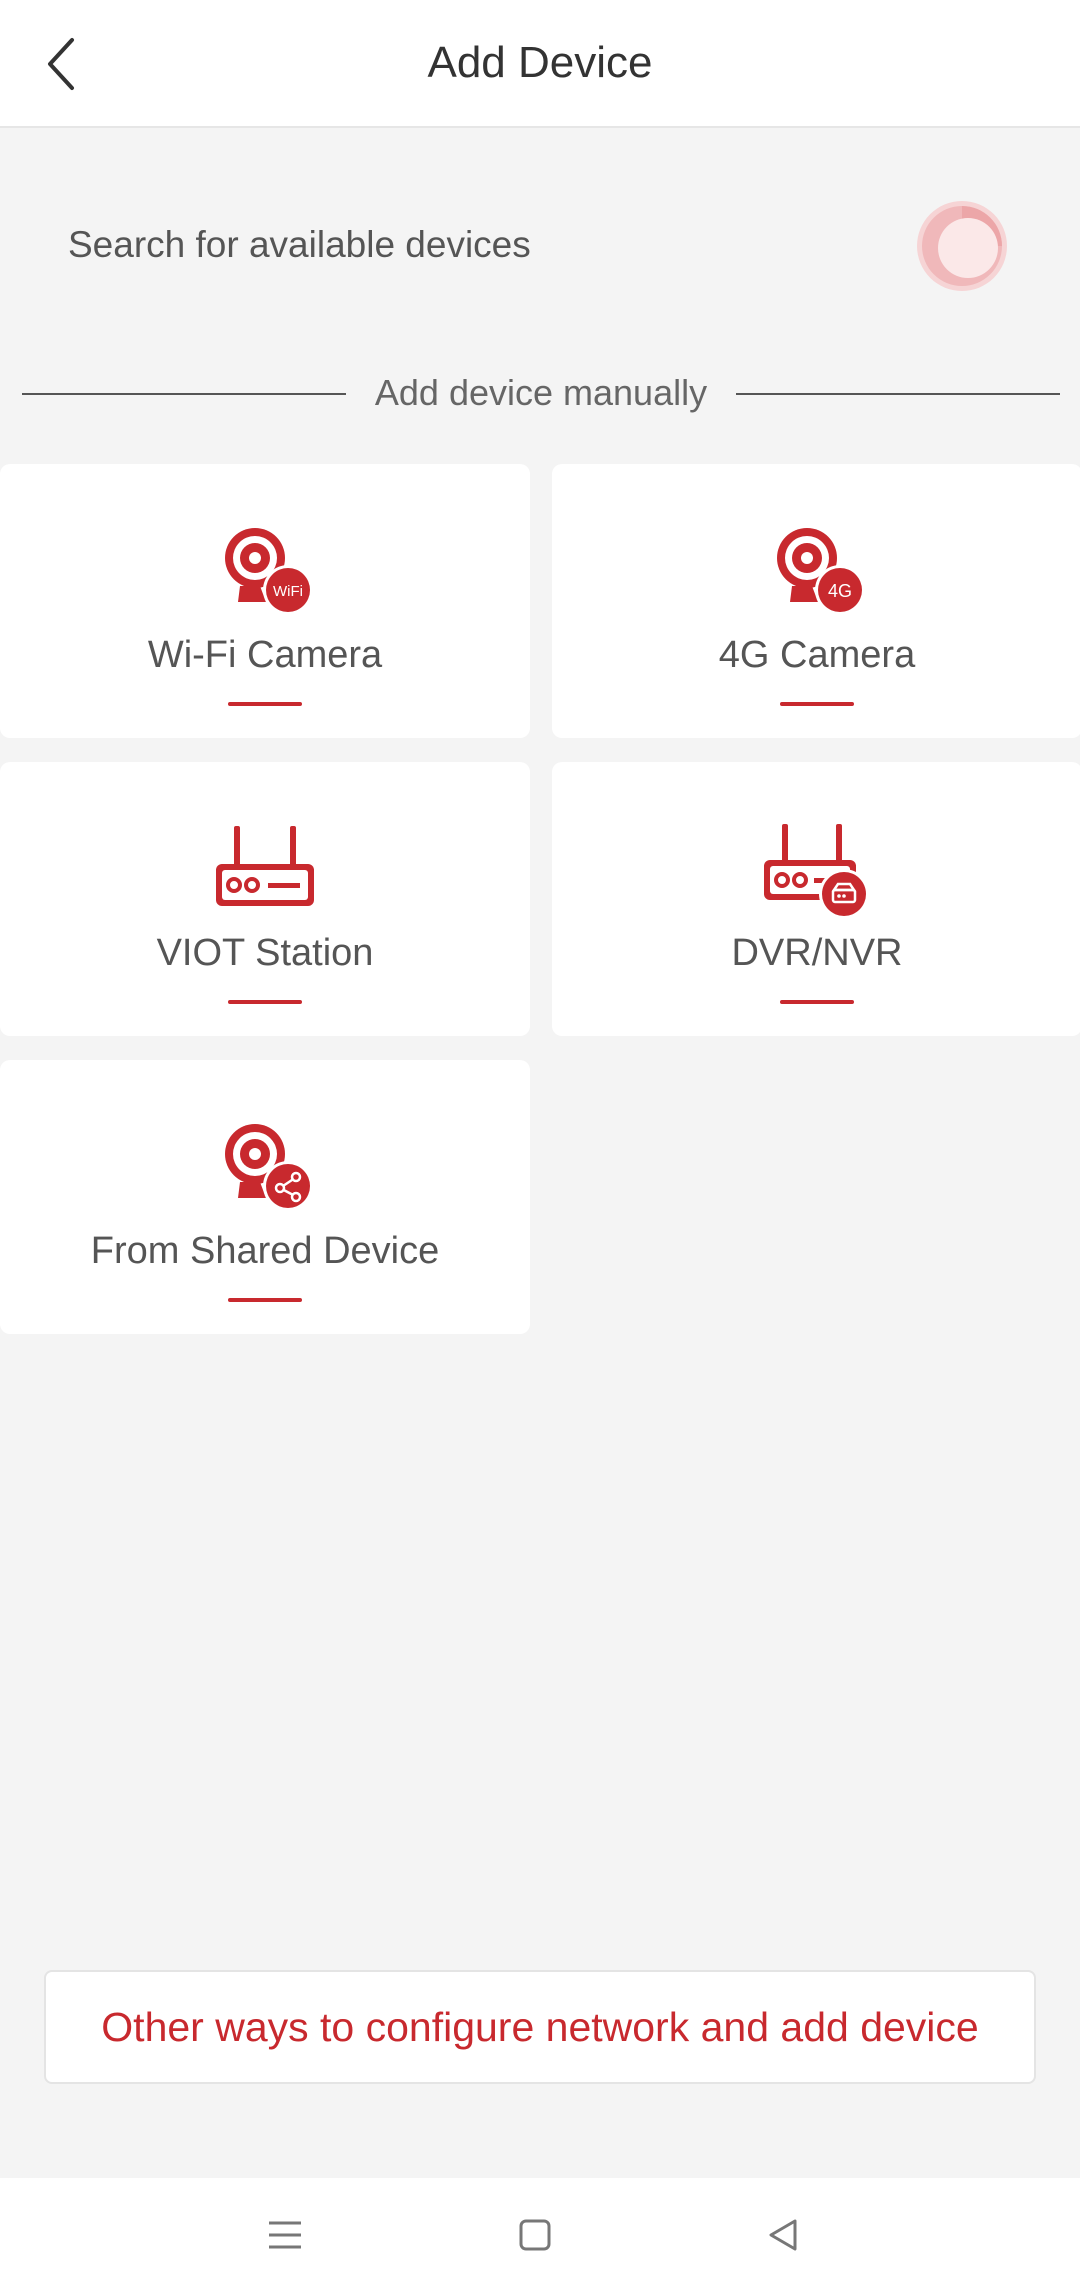  I want to click on nav-back-button, so click(783, 2235).